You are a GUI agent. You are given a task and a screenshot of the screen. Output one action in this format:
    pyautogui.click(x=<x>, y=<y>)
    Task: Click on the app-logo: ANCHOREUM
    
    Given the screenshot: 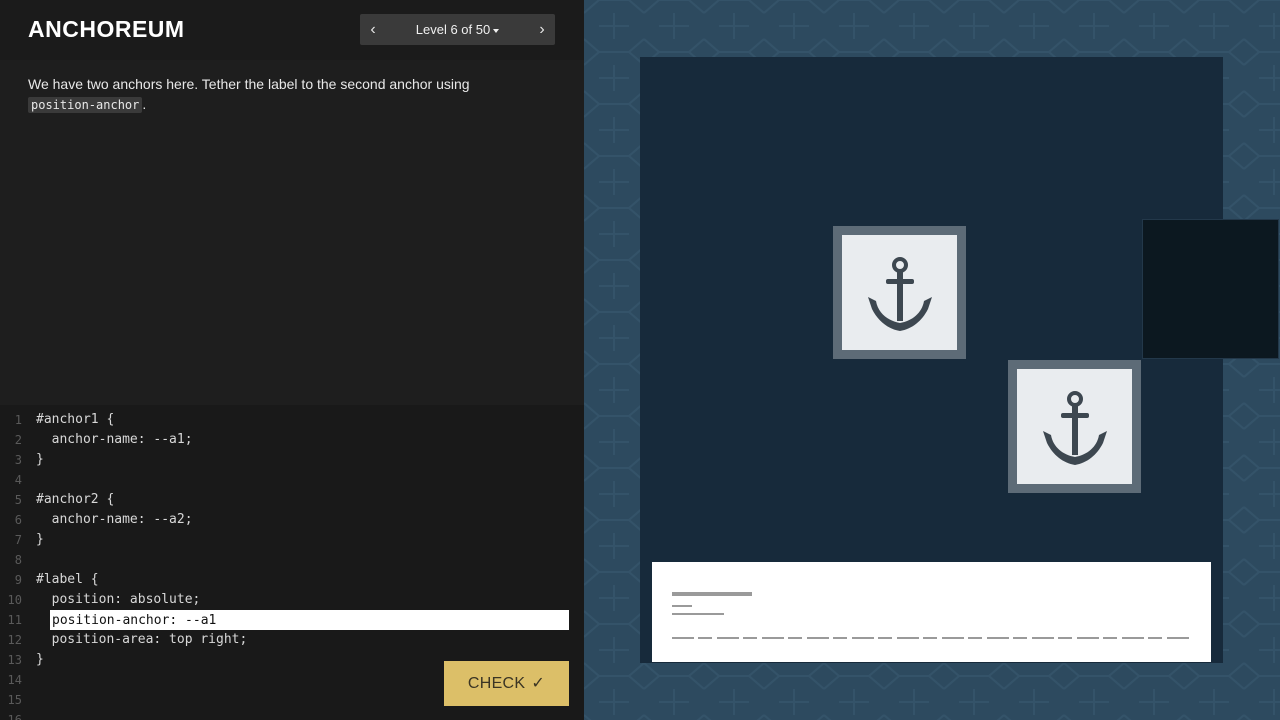 What is the action you would take?
    pyautogui.click(x=106, y=29)
    